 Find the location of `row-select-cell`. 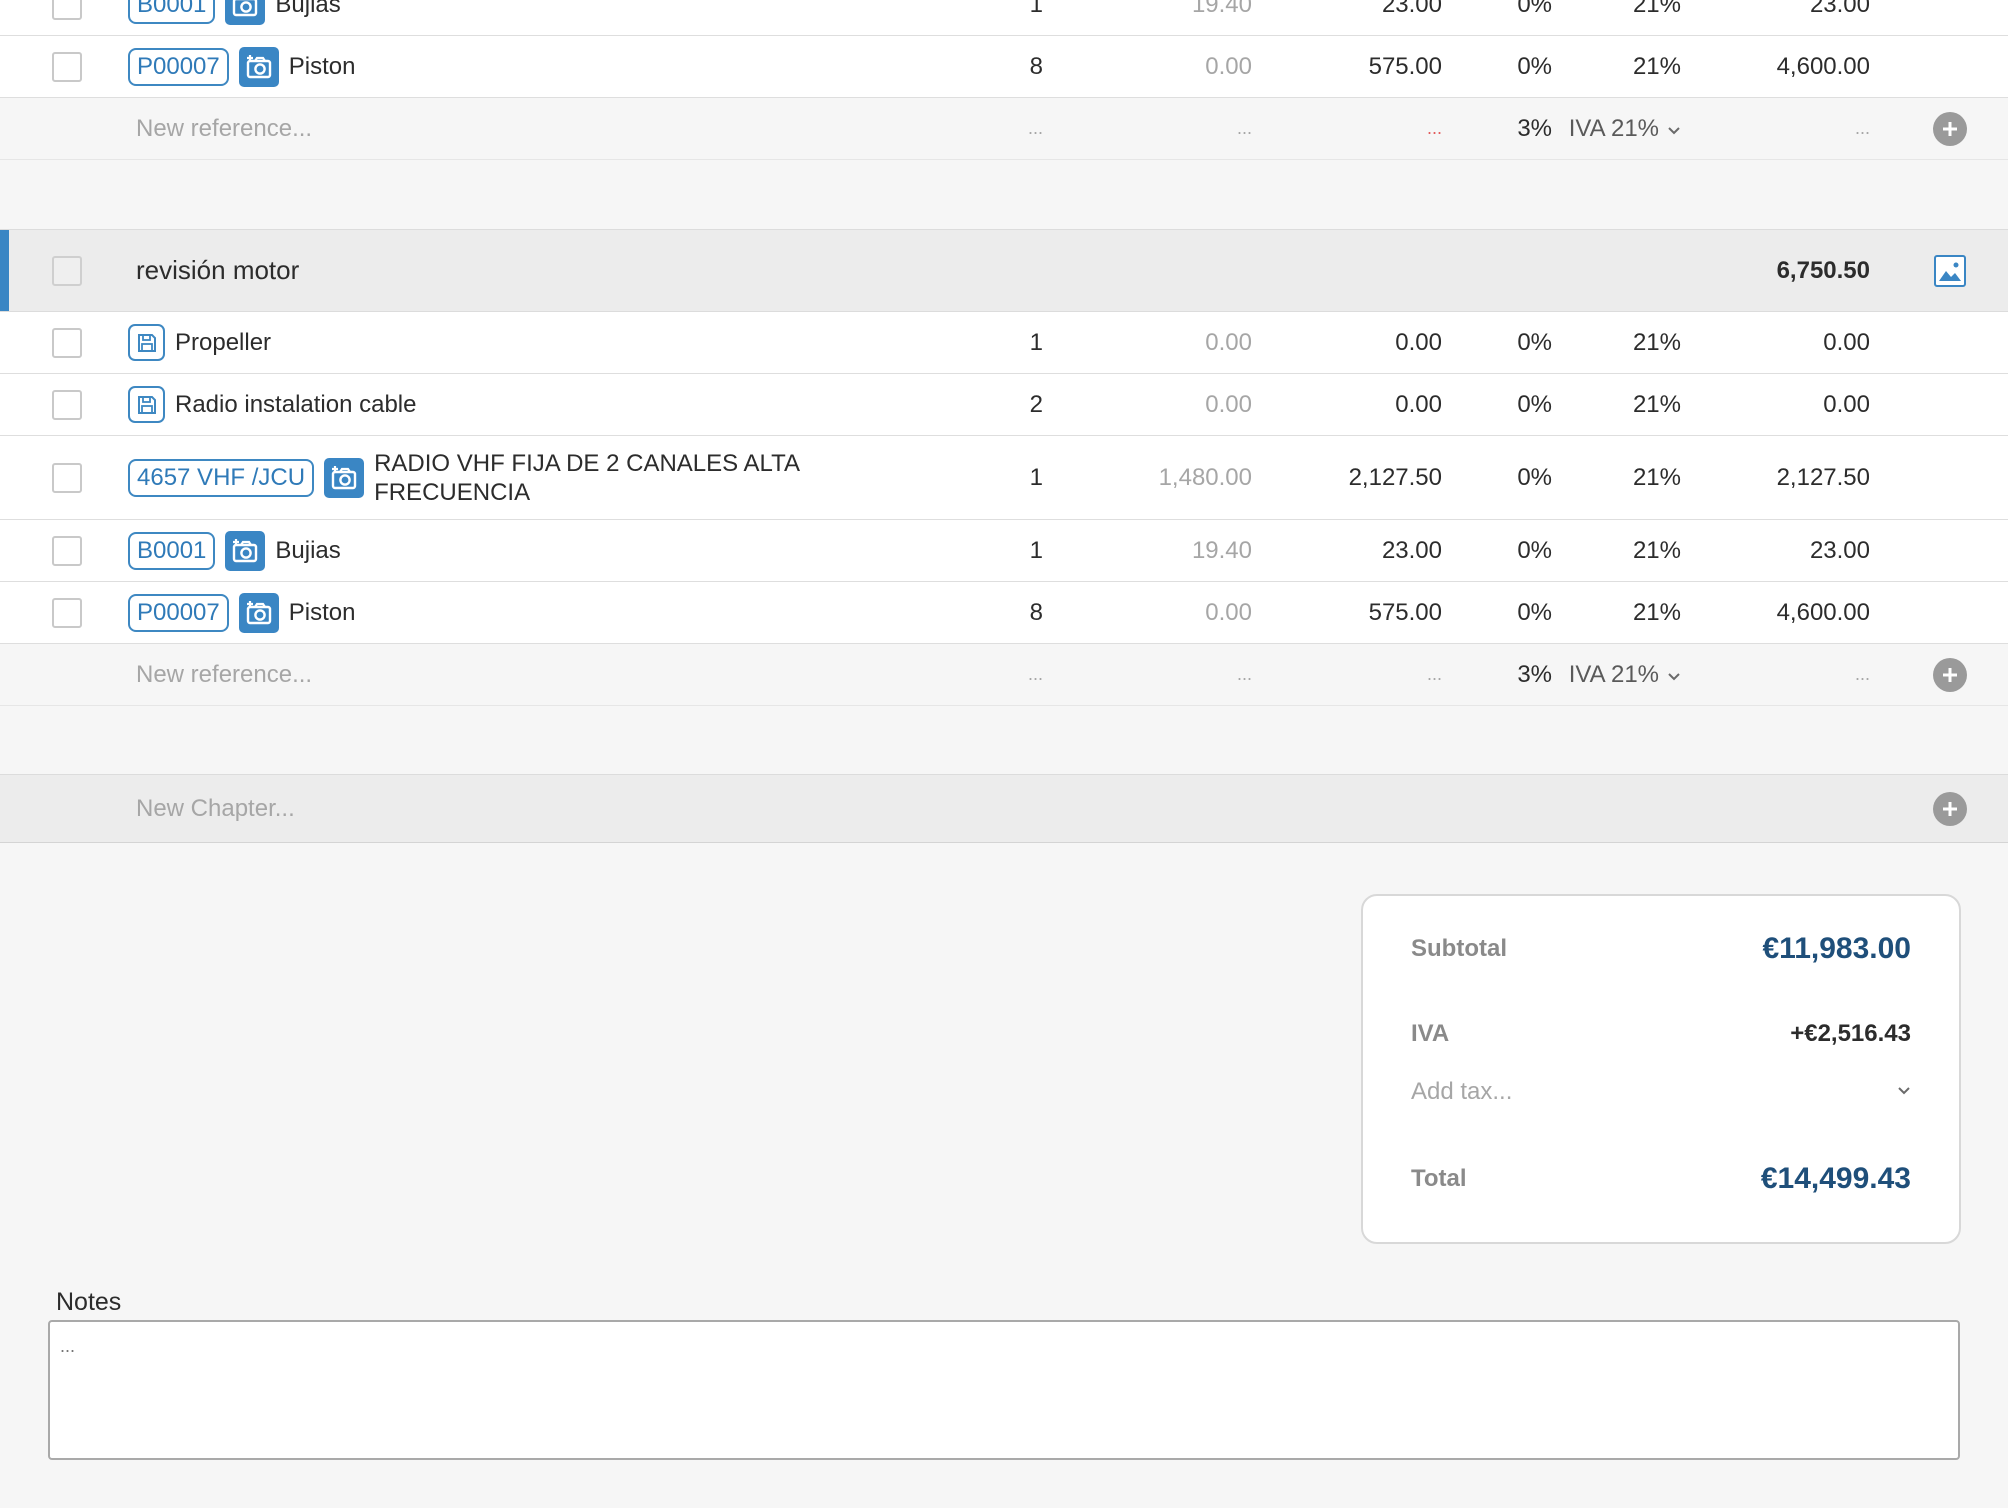

row-select-cell is located at coordinates (67, 550).